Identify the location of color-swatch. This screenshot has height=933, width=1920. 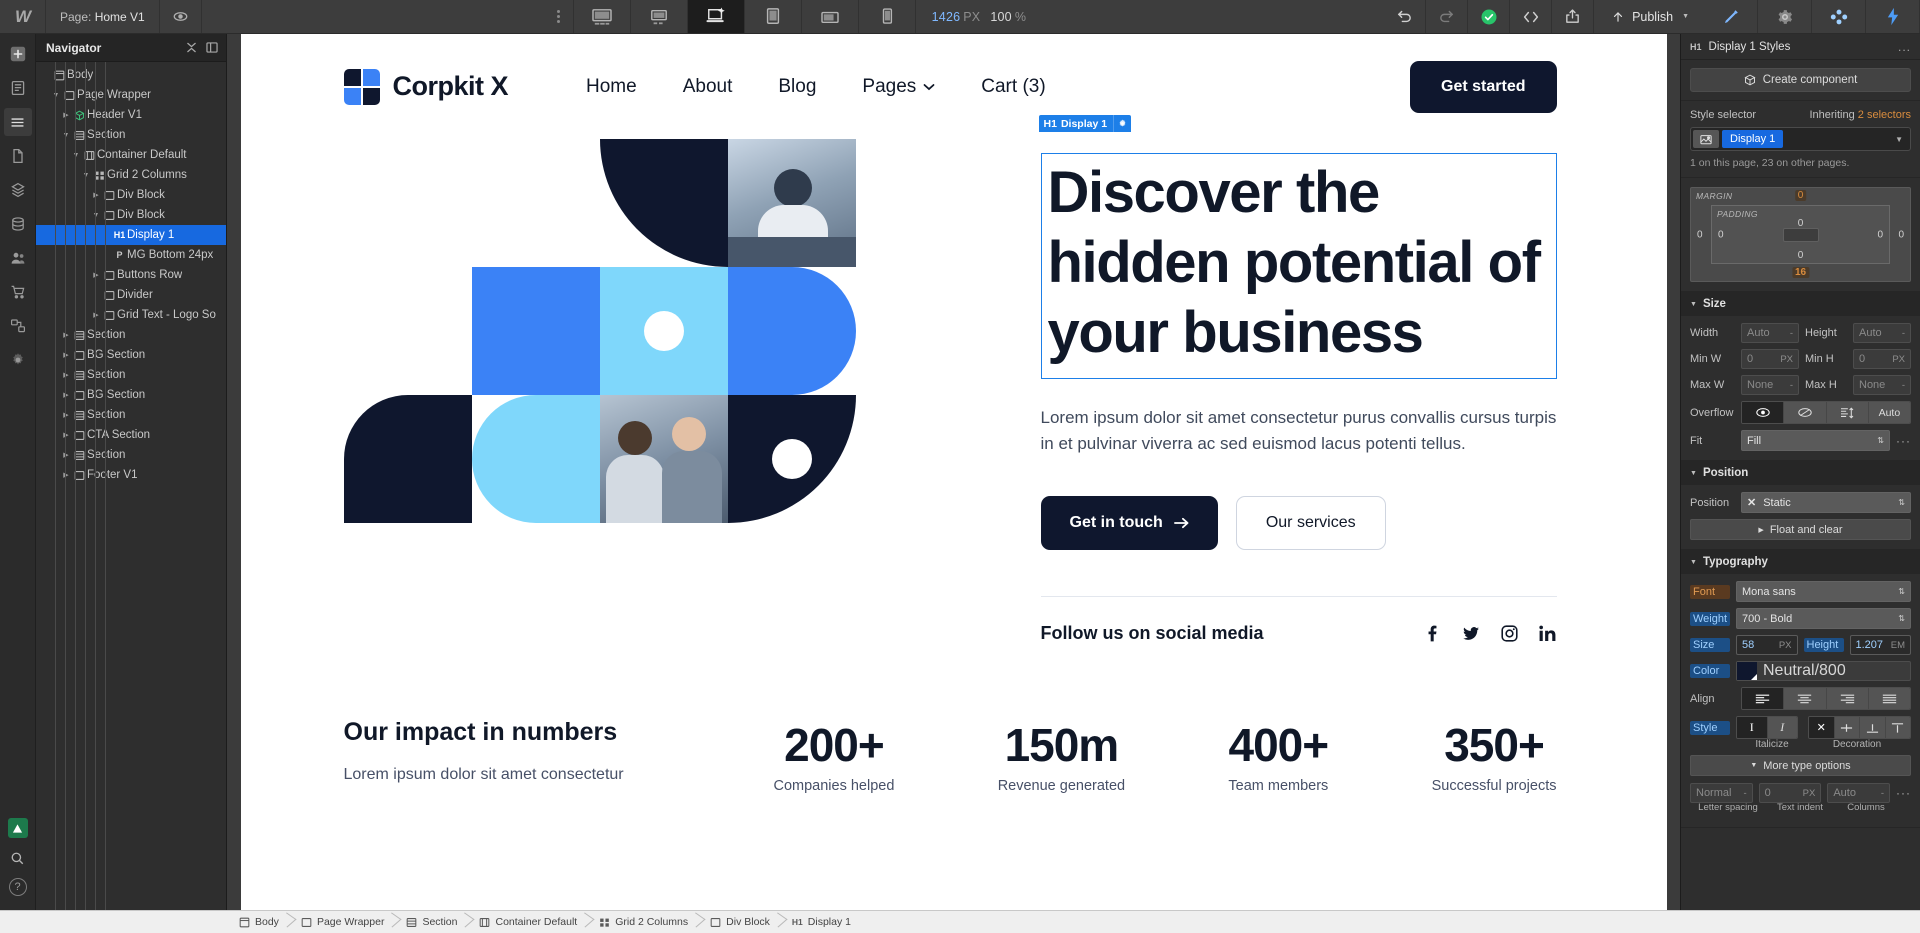
(1747, 671).